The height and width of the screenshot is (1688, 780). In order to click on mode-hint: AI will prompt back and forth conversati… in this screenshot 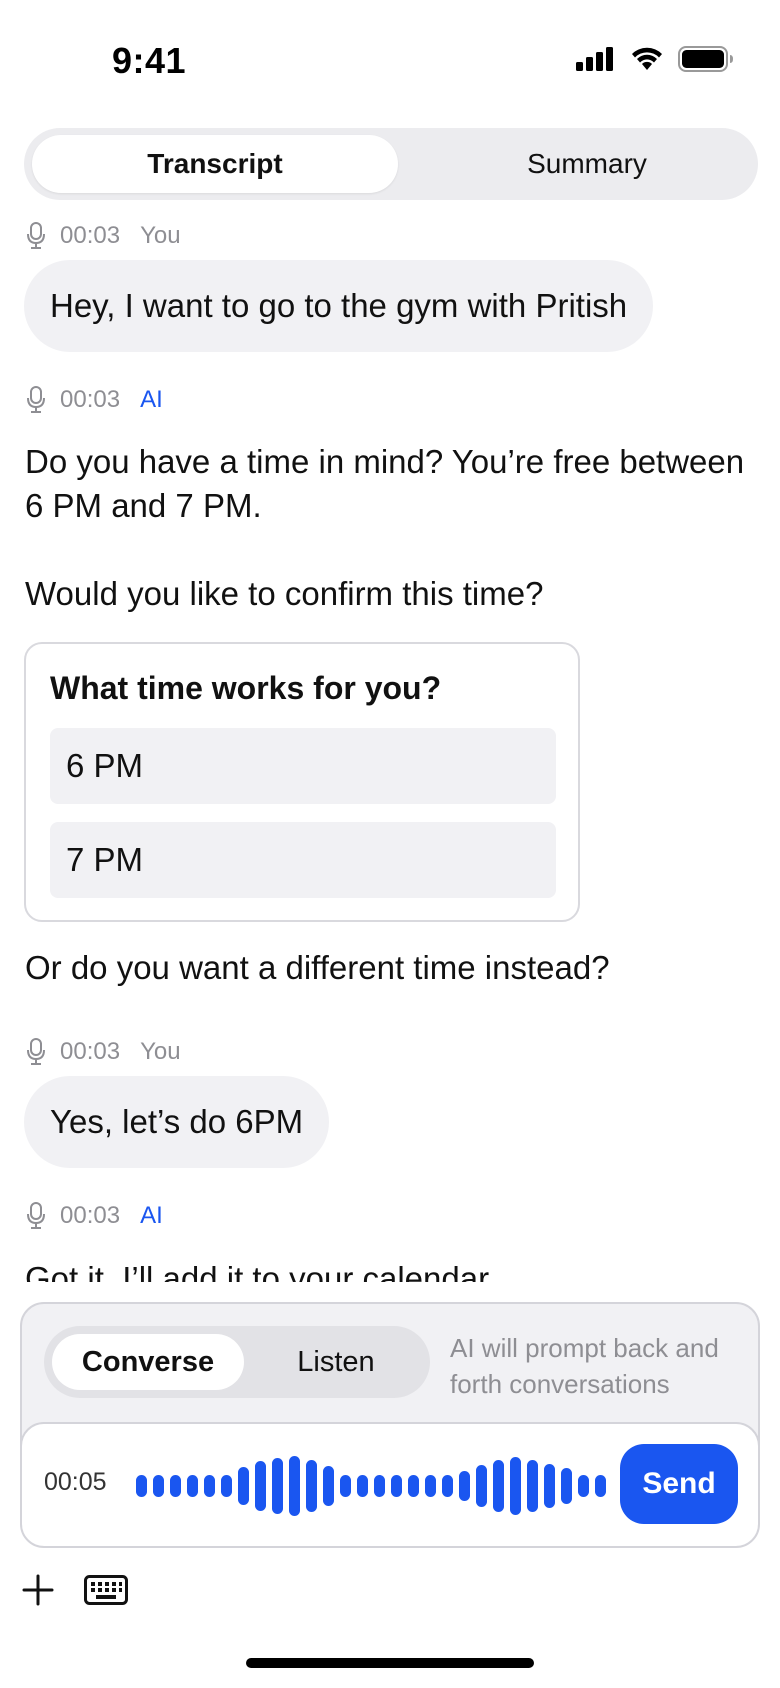, I will do `click(584, 1366)`.